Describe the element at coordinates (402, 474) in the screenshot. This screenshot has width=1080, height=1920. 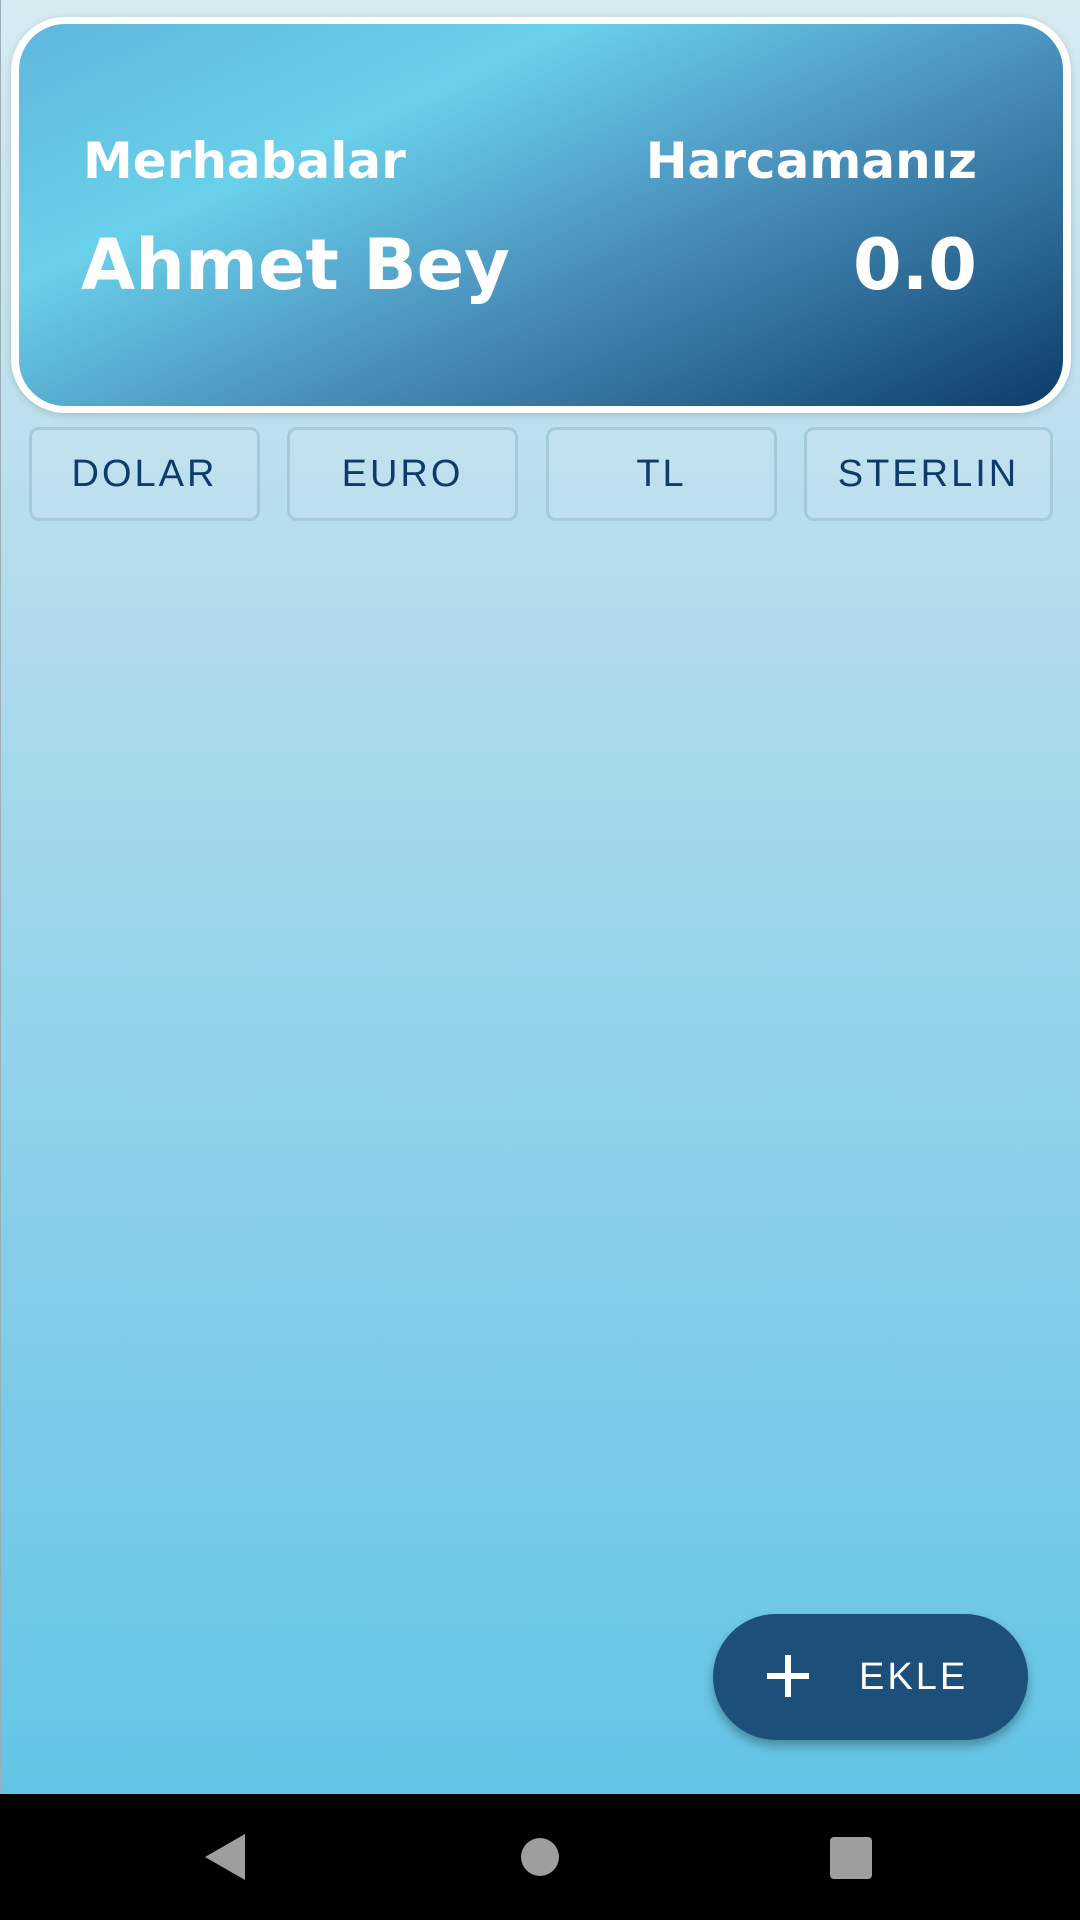
I see `currency-button-euro: EURO` at that location.